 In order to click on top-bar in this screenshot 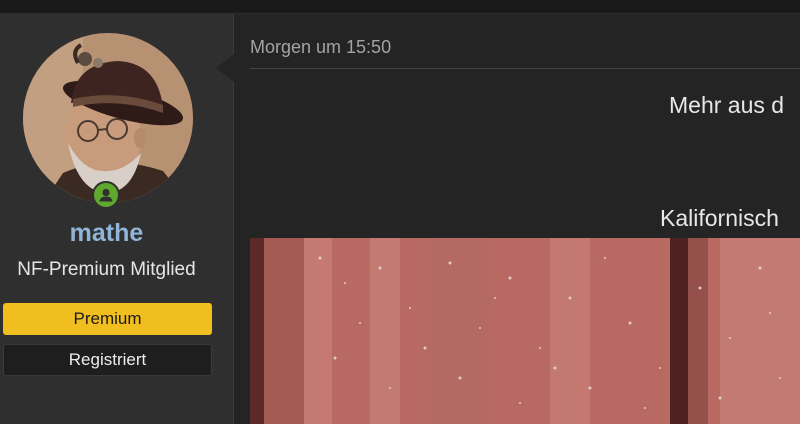, I will do `click(400, 7)`.